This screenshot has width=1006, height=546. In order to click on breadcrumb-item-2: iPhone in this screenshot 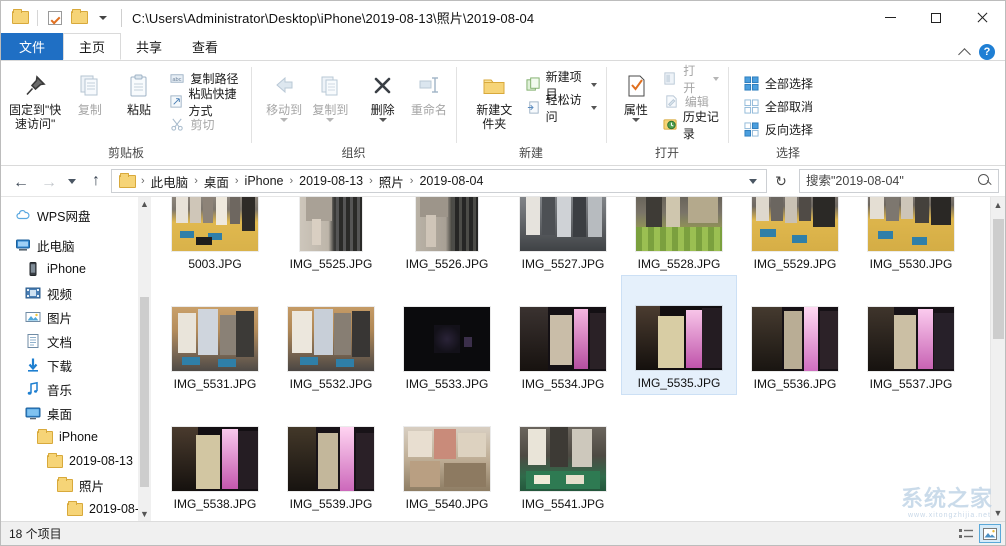, I will do `click(264, 181)`.